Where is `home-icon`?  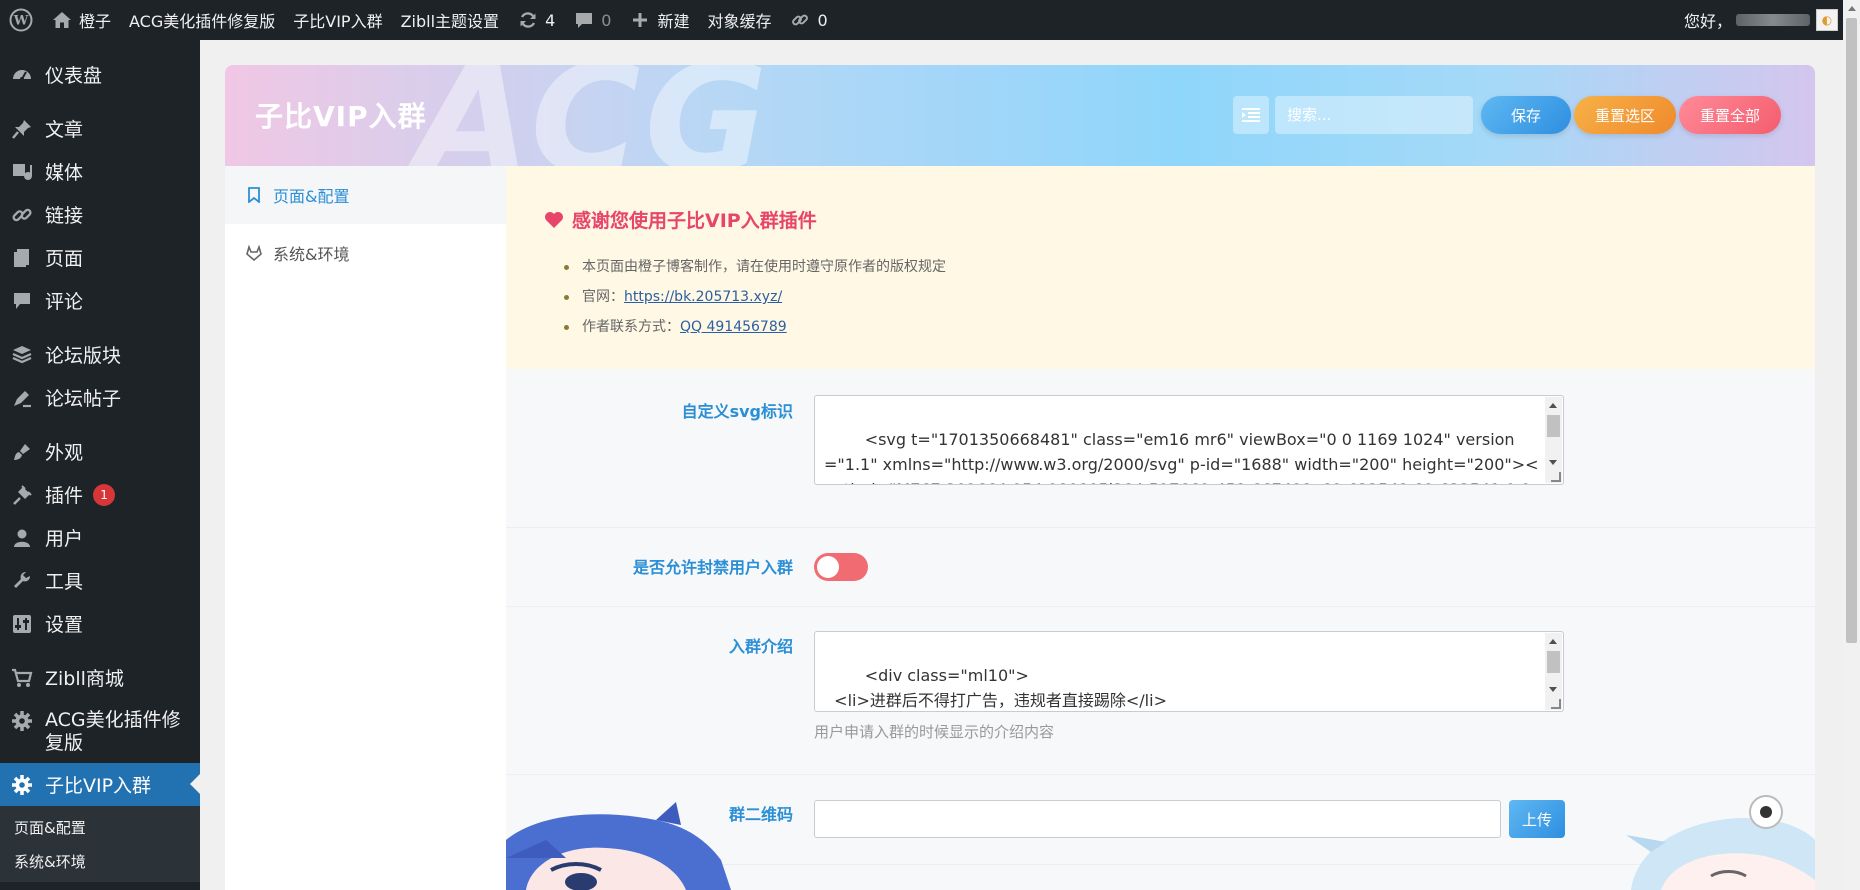 home-icon is located at coordinates (62, 20).